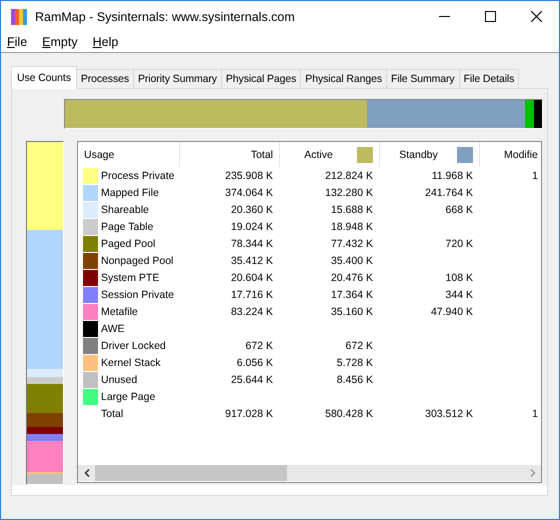 This screenshot has width=560, height=520. Describe the element at coordinates (349, 192) in the screenshot. I see `table-cell: 132.280 K` at that location.